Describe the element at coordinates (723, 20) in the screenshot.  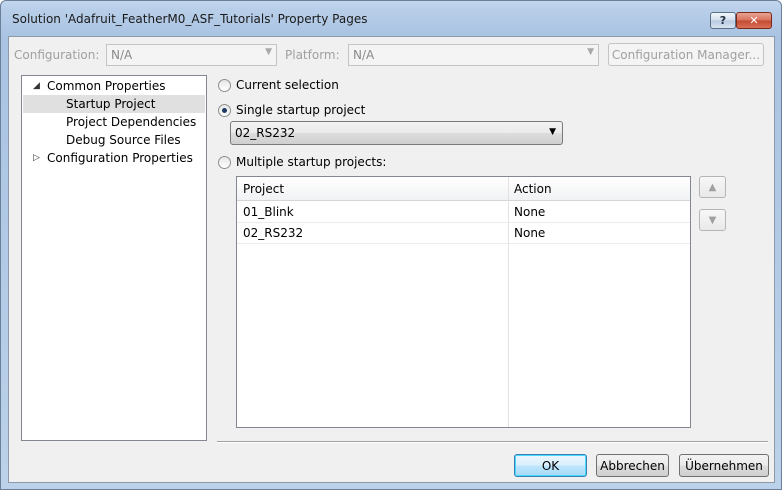
I see `help-button: ?` at that location.